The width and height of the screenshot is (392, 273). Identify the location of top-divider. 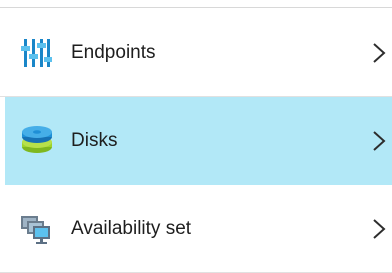
(196, 7).